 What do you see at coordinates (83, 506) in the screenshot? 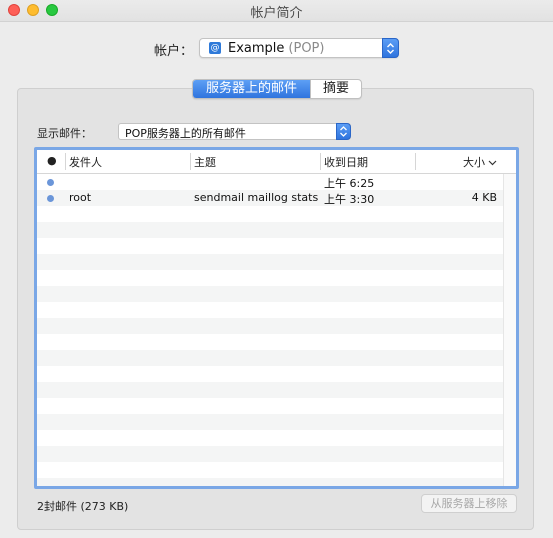
I see `message-count: 2封邮件 (273 KB)` at bounding box center [83, 506].